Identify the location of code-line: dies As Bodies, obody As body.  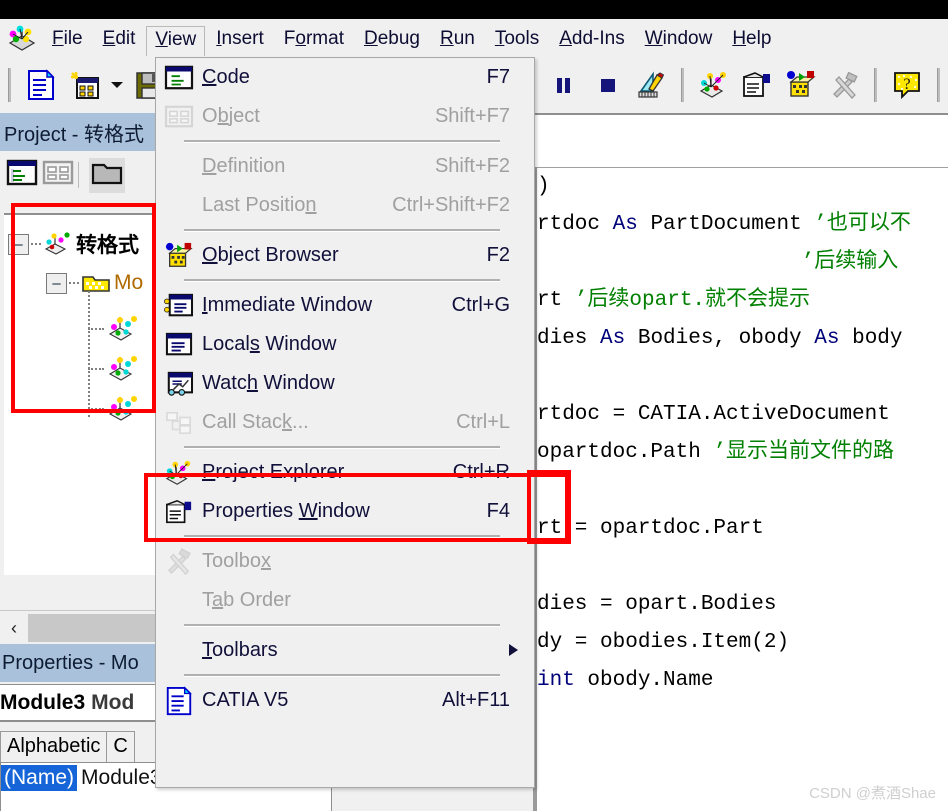
(742, 339).